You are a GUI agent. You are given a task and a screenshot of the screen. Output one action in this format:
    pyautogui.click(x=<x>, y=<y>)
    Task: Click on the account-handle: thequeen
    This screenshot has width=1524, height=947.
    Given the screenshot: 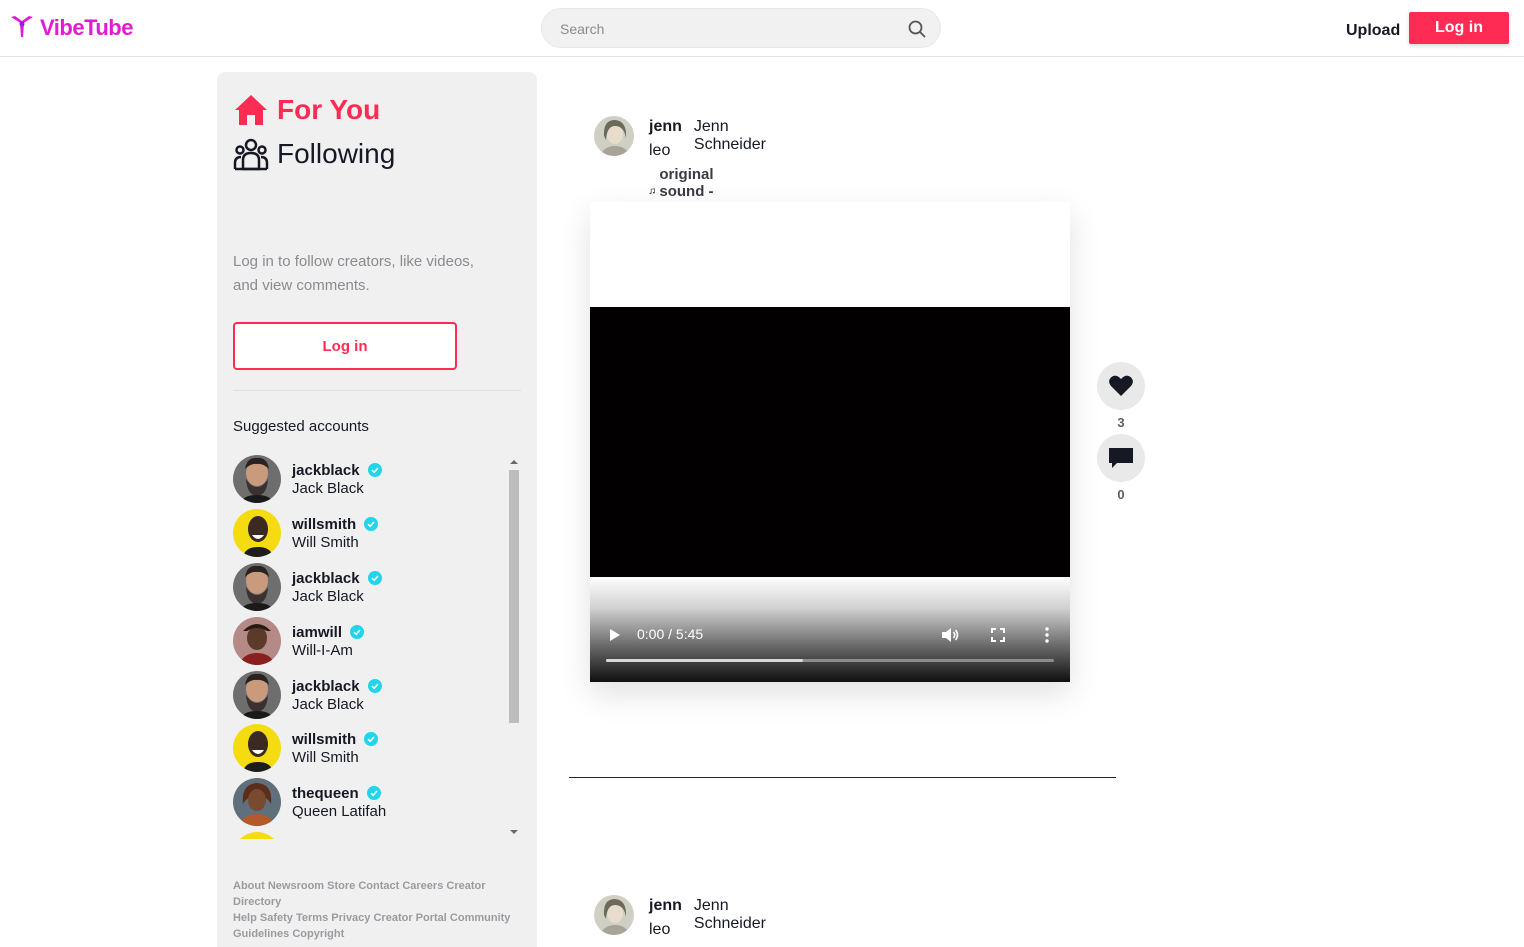 What is the action you would take?
    pyautogui.click(x=325, y=793)
    